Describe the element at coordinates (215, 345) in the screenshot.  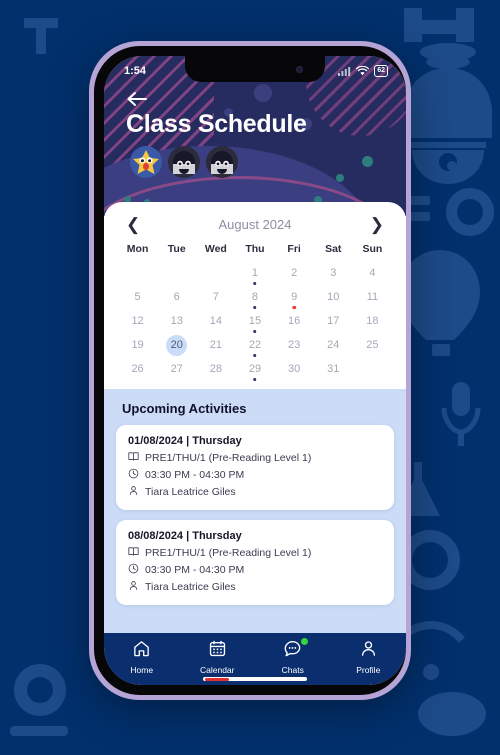
I see `calendar-day-21: 21` at that location.